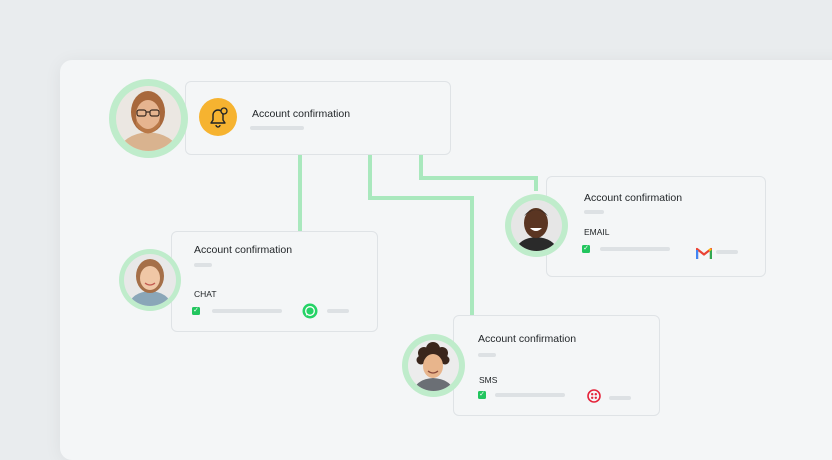  What do you see at coordinates (488, 380) in the screenshot?
I see `channel-label-sms: SMS` at bounding box center [488, 380].